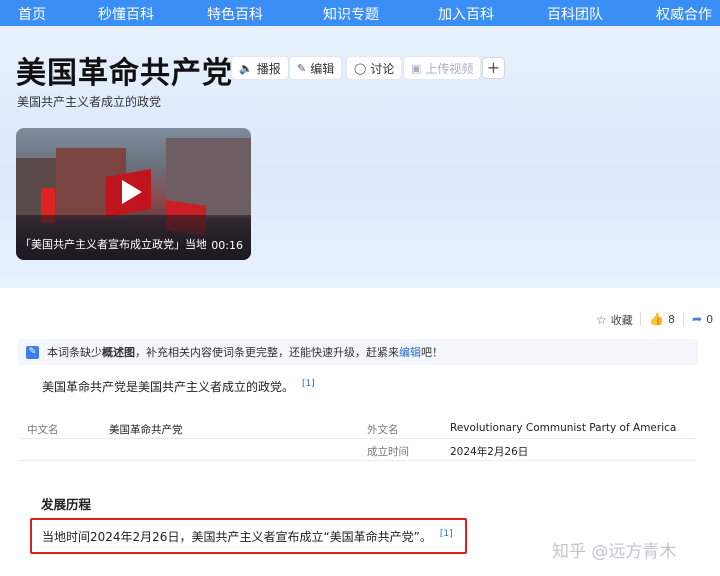 This screenshot has height=576, width=720. What do you see at coordinates (621, 320) in the screenshot?
I see `collect-label: 收藏` at bounding box center [621, 320].